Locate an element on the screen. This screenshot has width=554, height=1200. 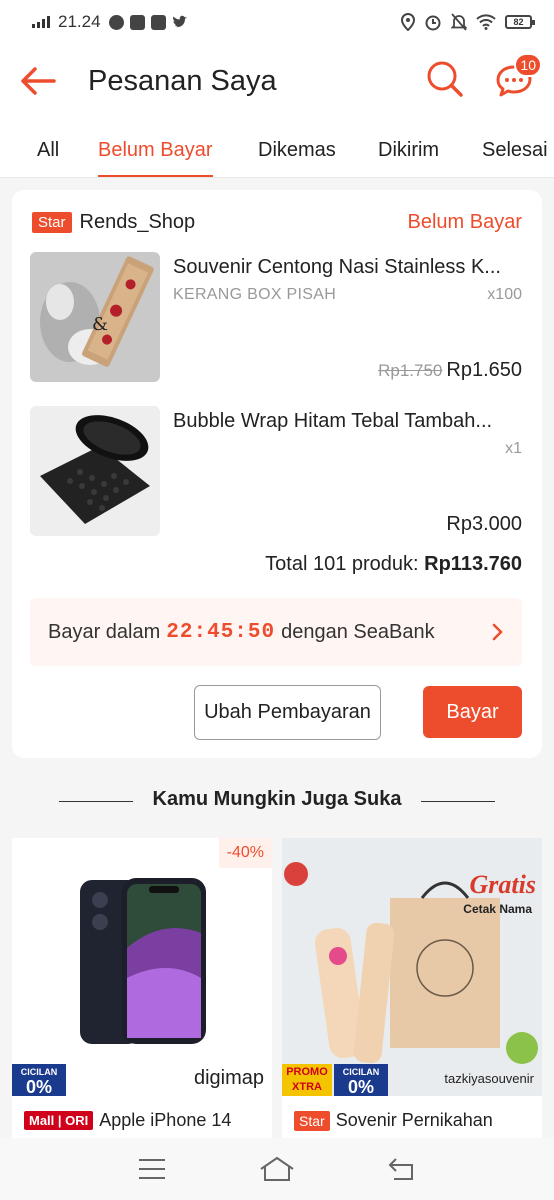
brand-watermark: digimap is located at coordinates (228, 1078).